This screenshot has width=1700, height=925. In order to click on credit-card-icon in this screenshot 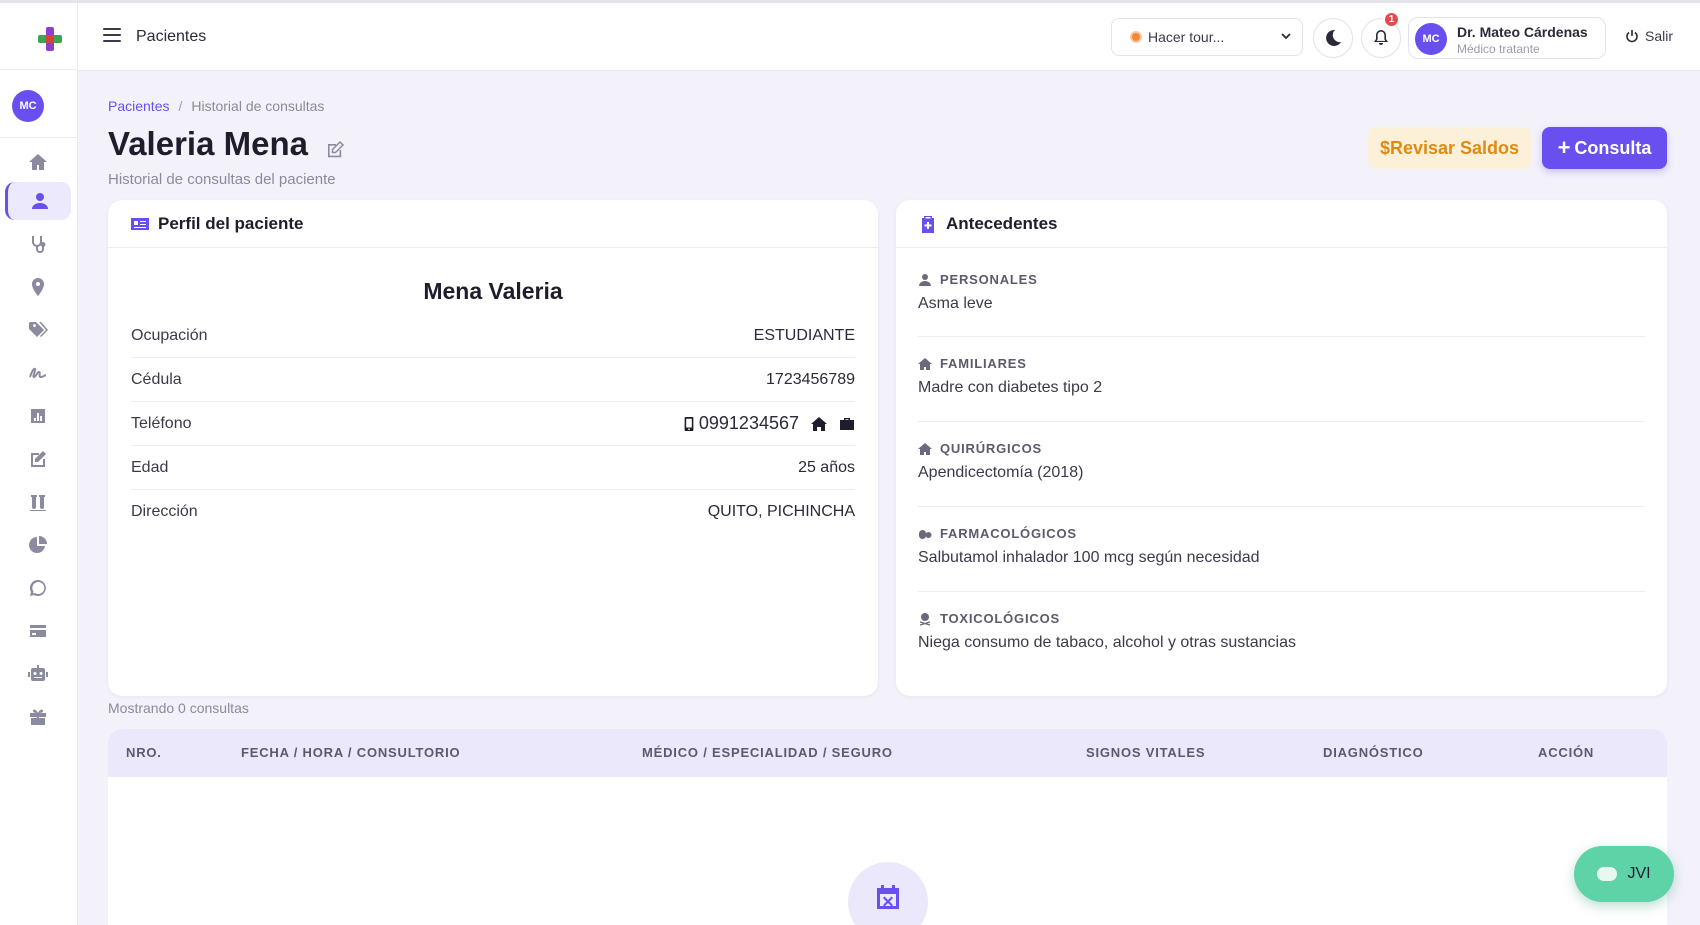, I will do `click(38, 631)`.